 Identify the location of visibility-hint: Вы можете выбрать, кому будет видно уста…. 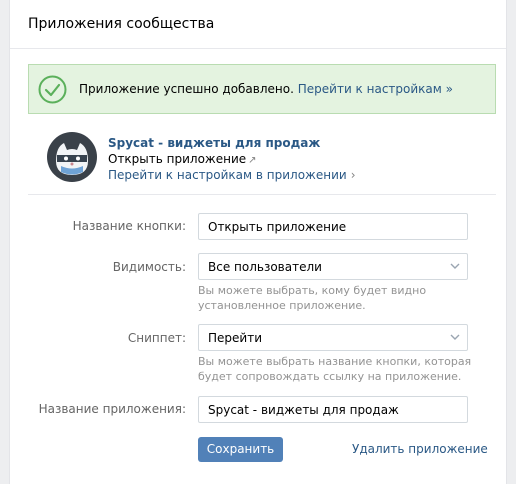
(312, 298).